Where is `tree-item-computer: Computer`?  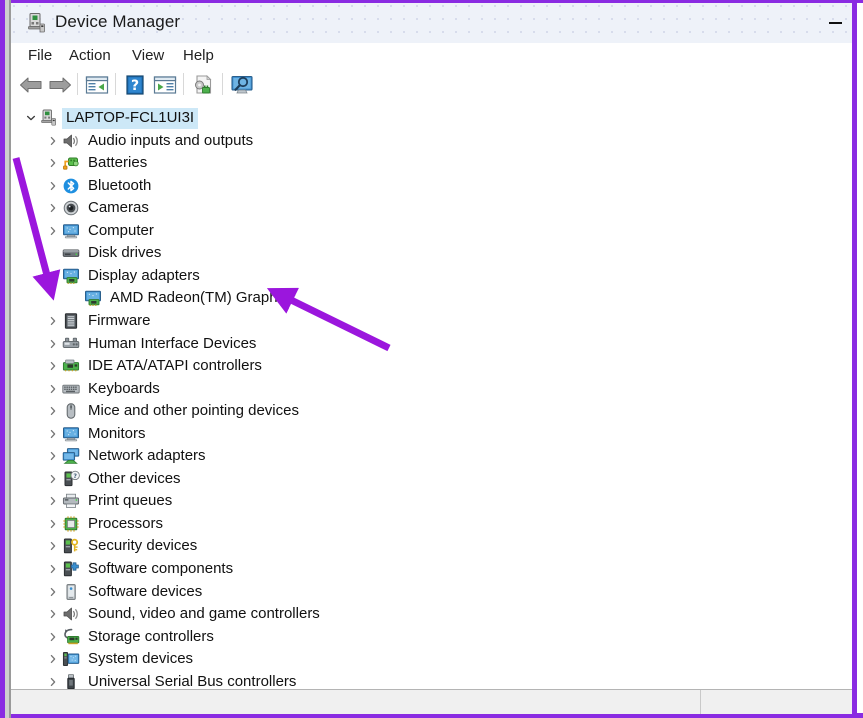
tree-item-computer: Computer is located at coordinates (99, 231).